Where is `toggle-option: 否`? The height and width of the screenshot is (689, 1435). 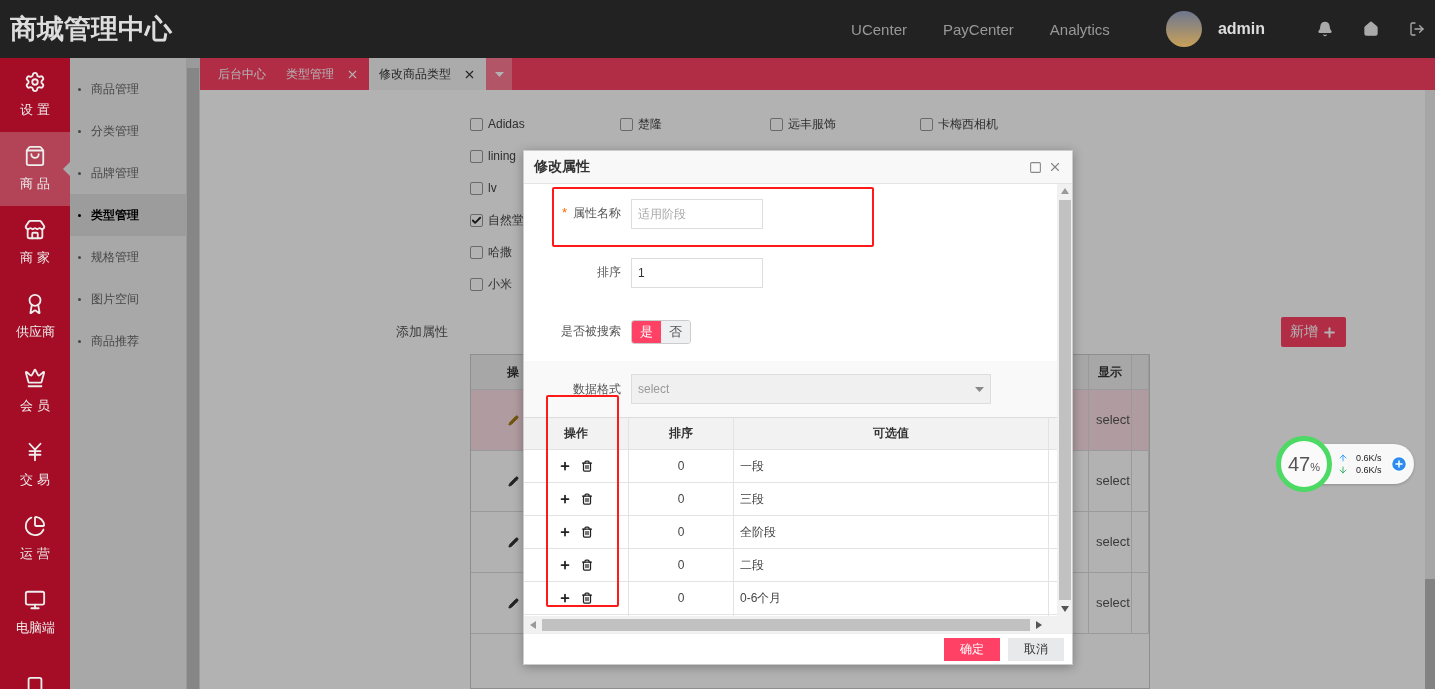
toggle-option: 否 is located at coordinates (675, 331).